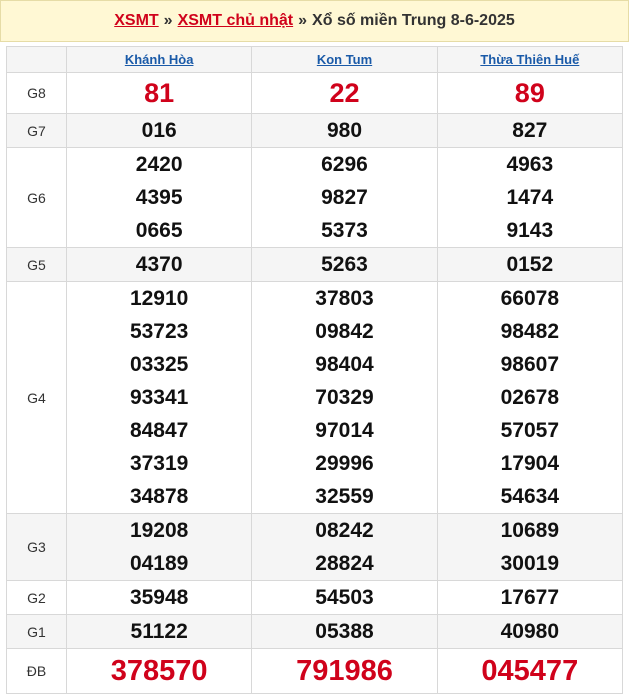  Describe the element at coordinates (36, 264) in the screenshot. I see `prize-name: G5` at that location.